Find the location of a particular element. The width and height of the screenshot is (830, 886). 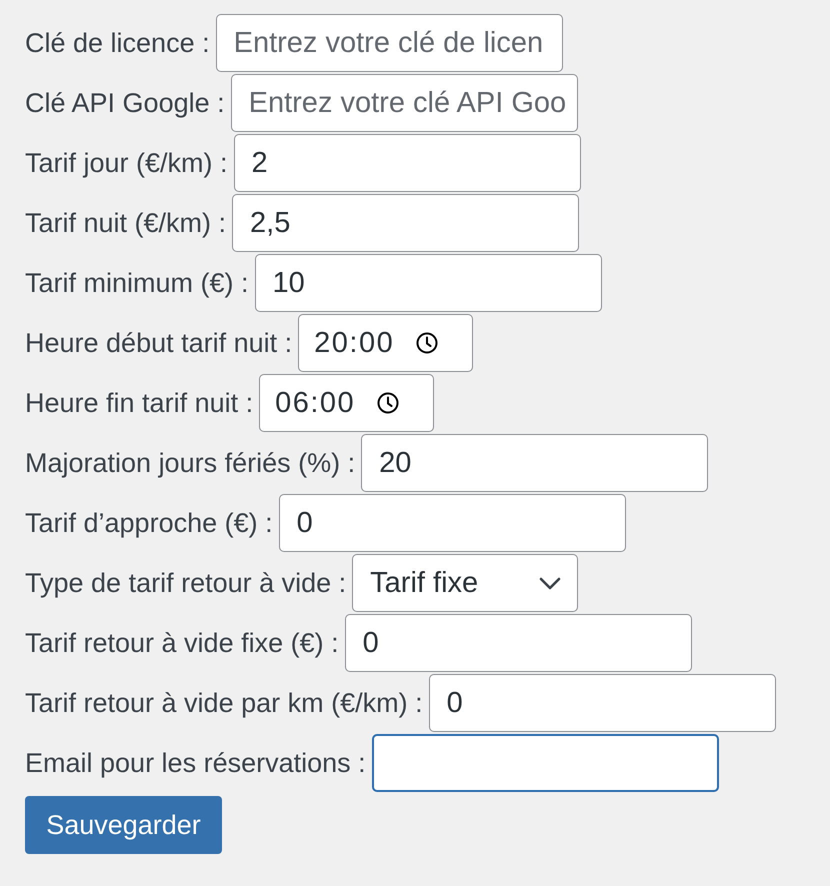

time-input: 06:00 is located at coordinates (346, 403).